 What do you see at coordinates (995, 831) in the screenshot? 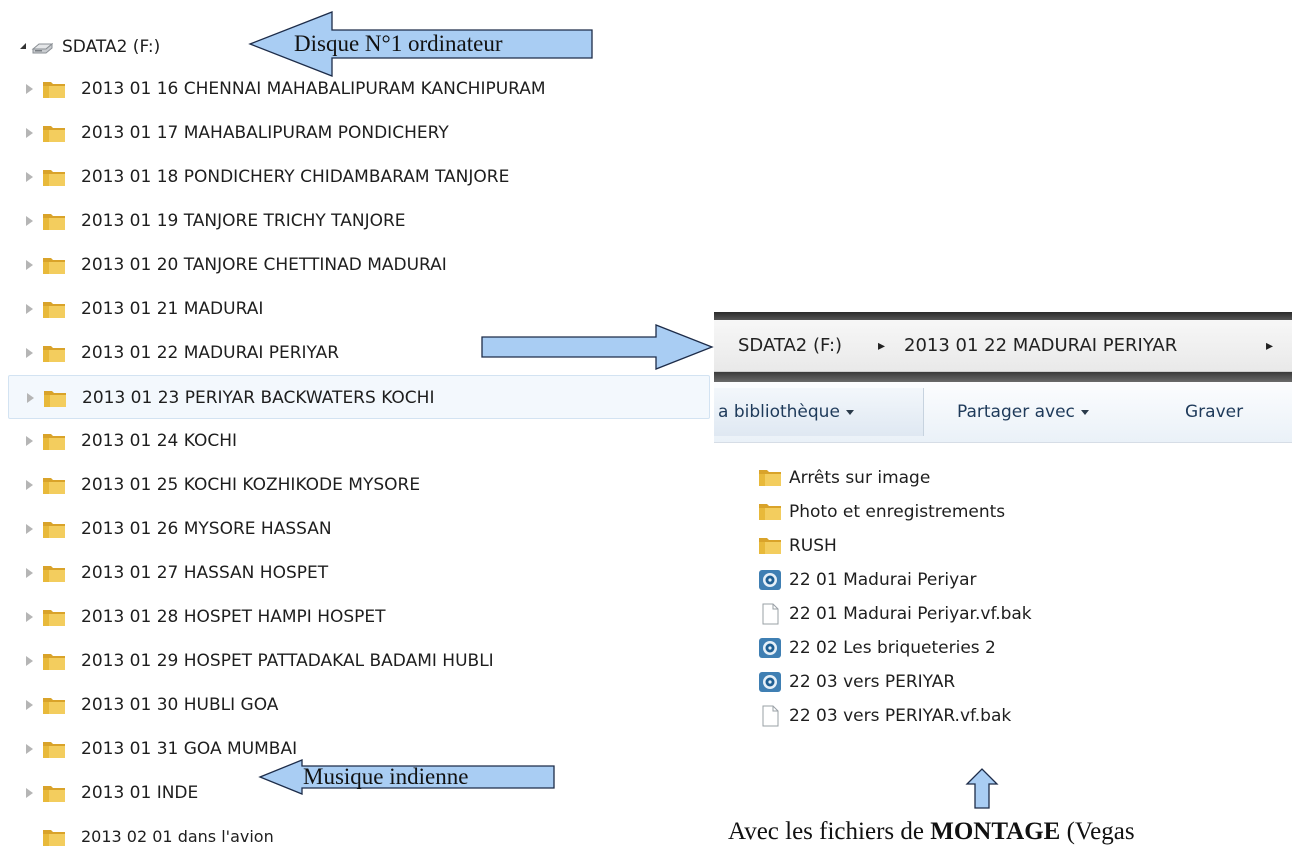
I see `caption-bold: MONTAGE` at bounding box center [995, 831].